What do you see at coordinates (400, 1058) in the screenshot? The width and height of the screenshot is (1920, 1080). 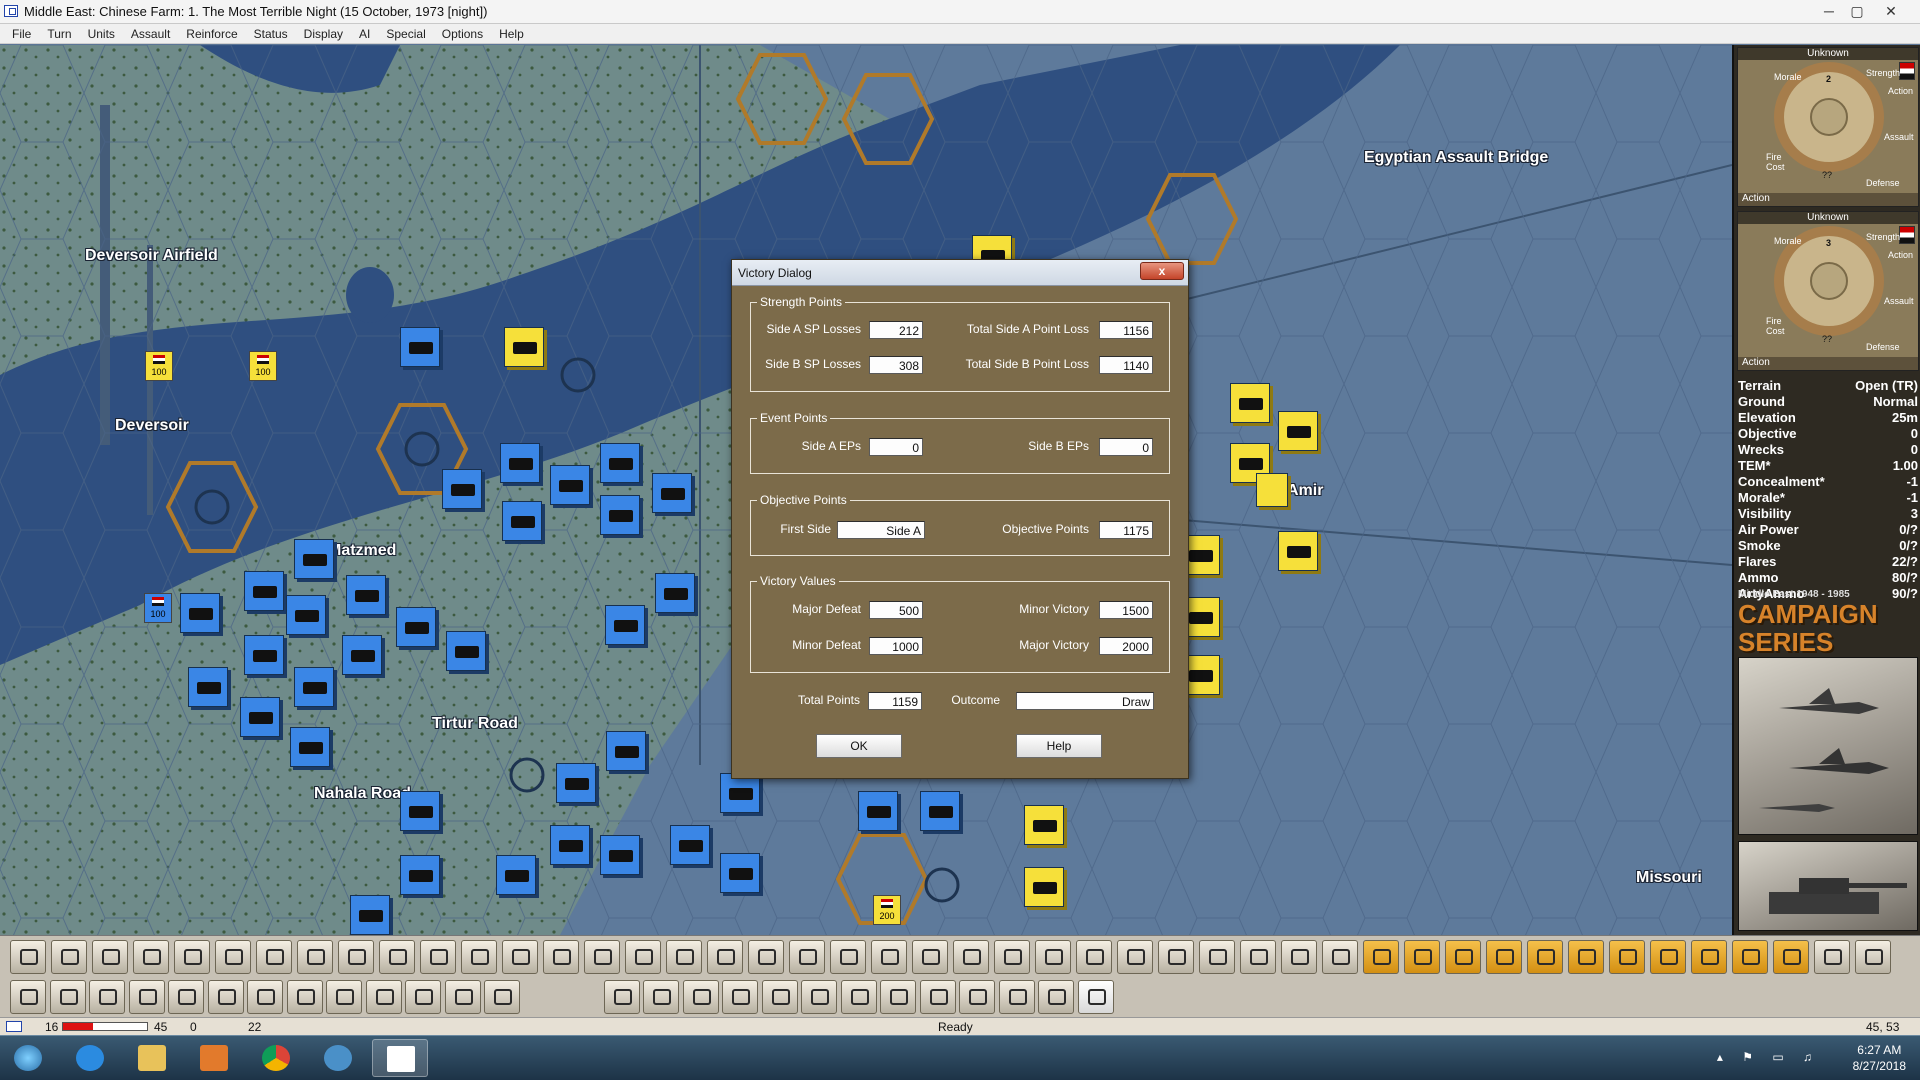 I see `taskbar-game-window` at bounding box center [400, 1058].